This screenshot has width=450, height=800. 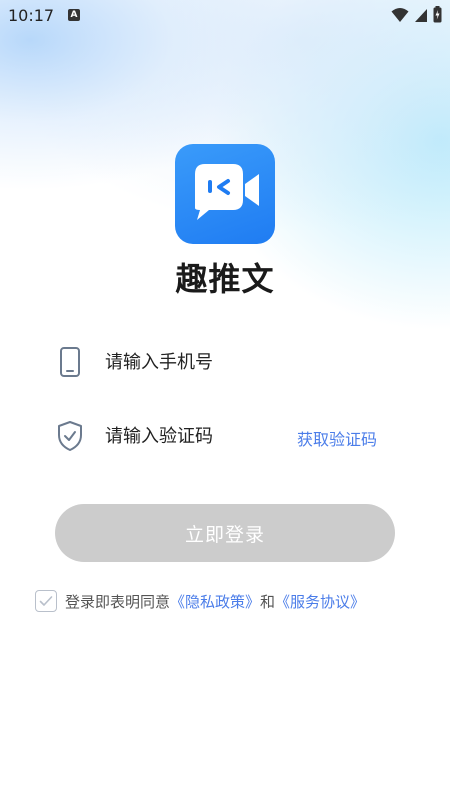 I want to click on notification-icon: A, so click(x=74, y=15).